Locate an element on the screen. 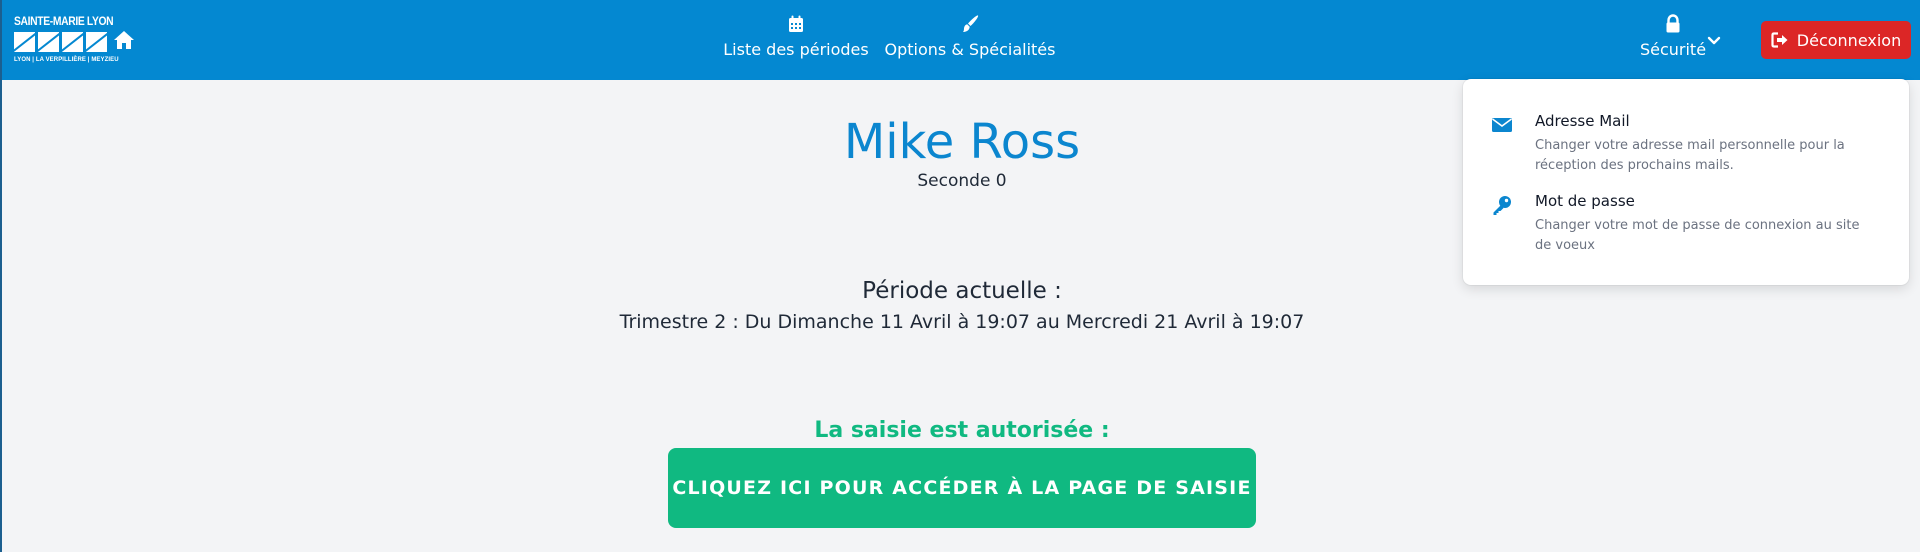 Image resolution: width=1920 pixels, height=552 pixels. key-icon is located at coordinates (1502, 205).